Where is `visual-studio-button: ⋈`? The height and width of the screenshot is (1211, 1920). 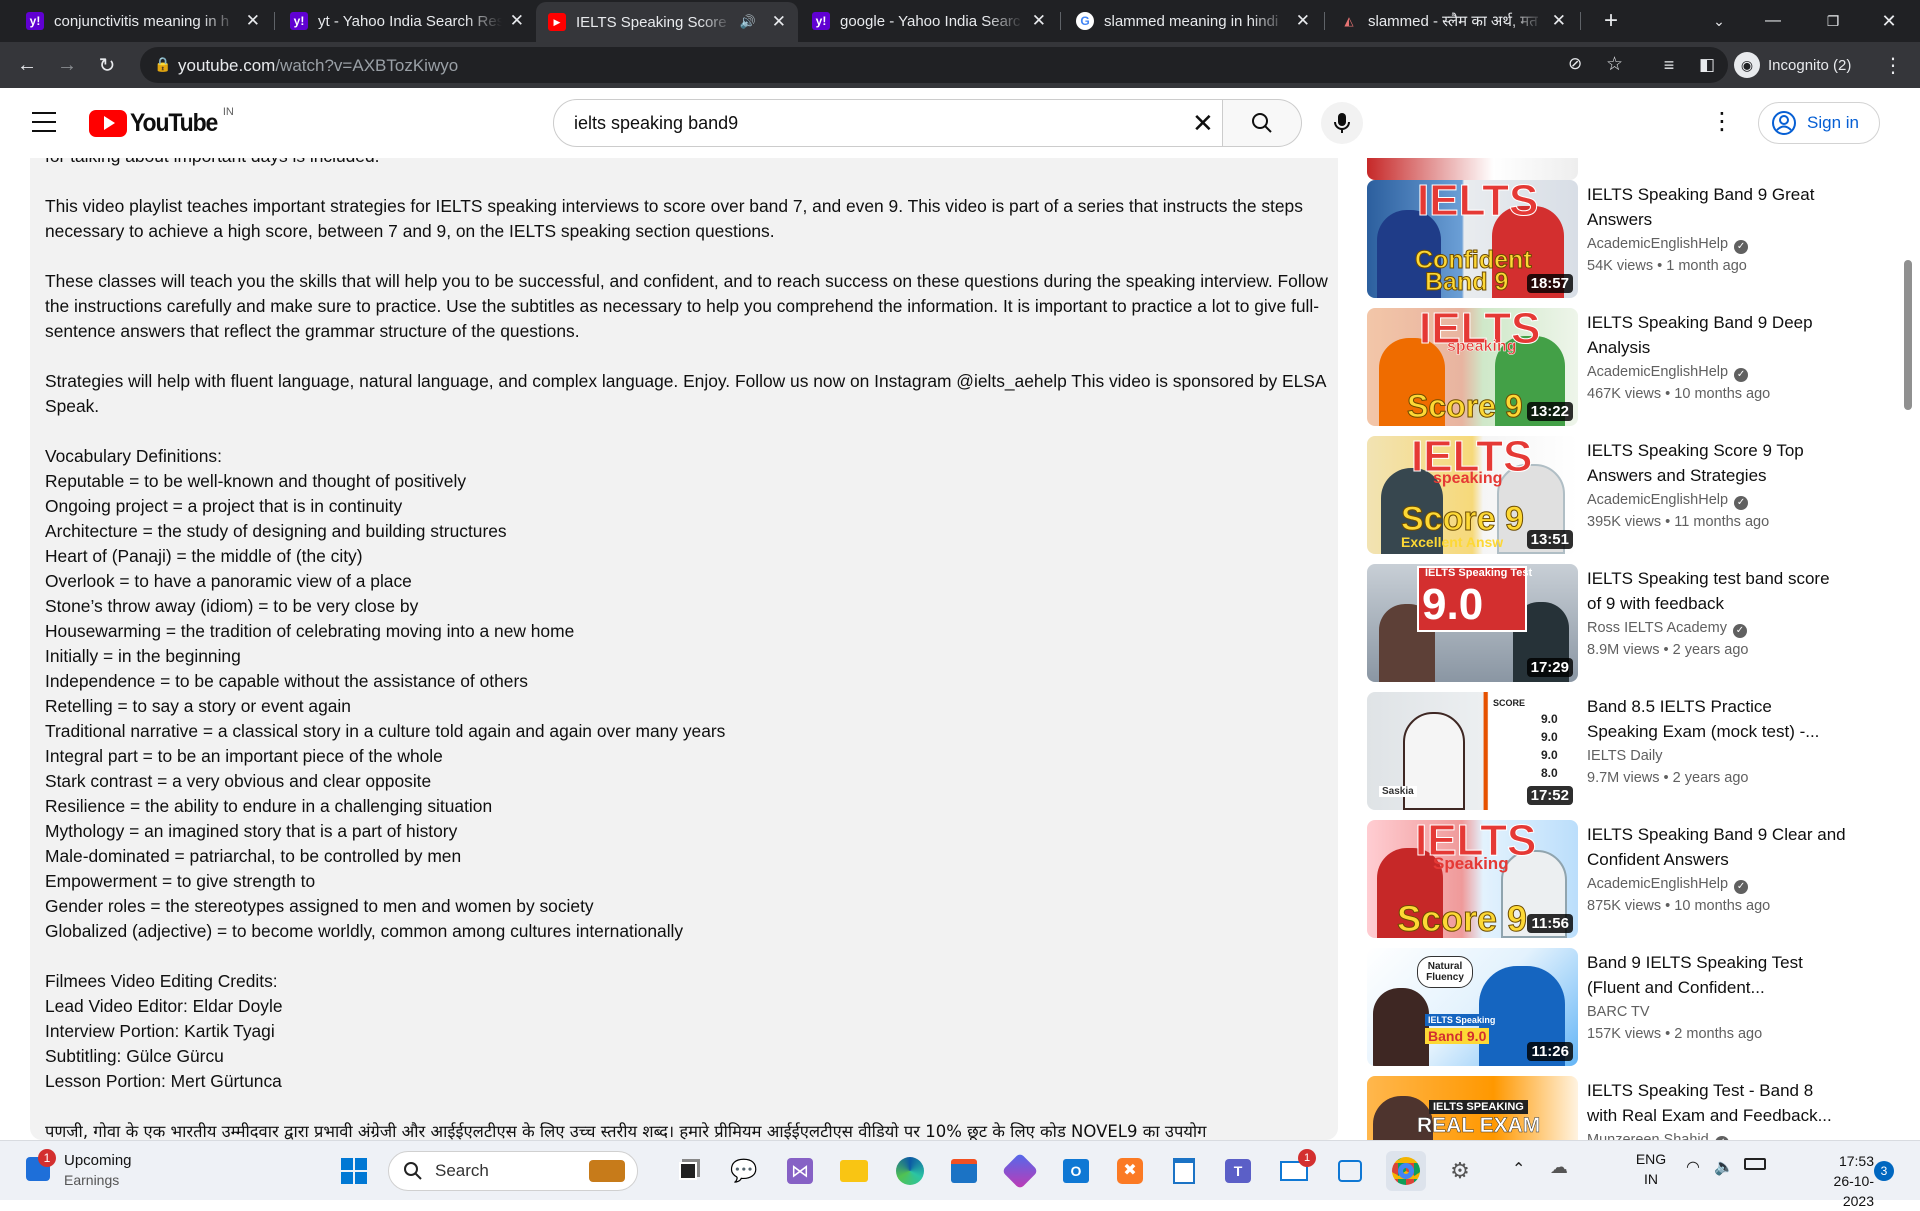
visual-studio-button: ⋈ is located at coordinates (800, 1171).